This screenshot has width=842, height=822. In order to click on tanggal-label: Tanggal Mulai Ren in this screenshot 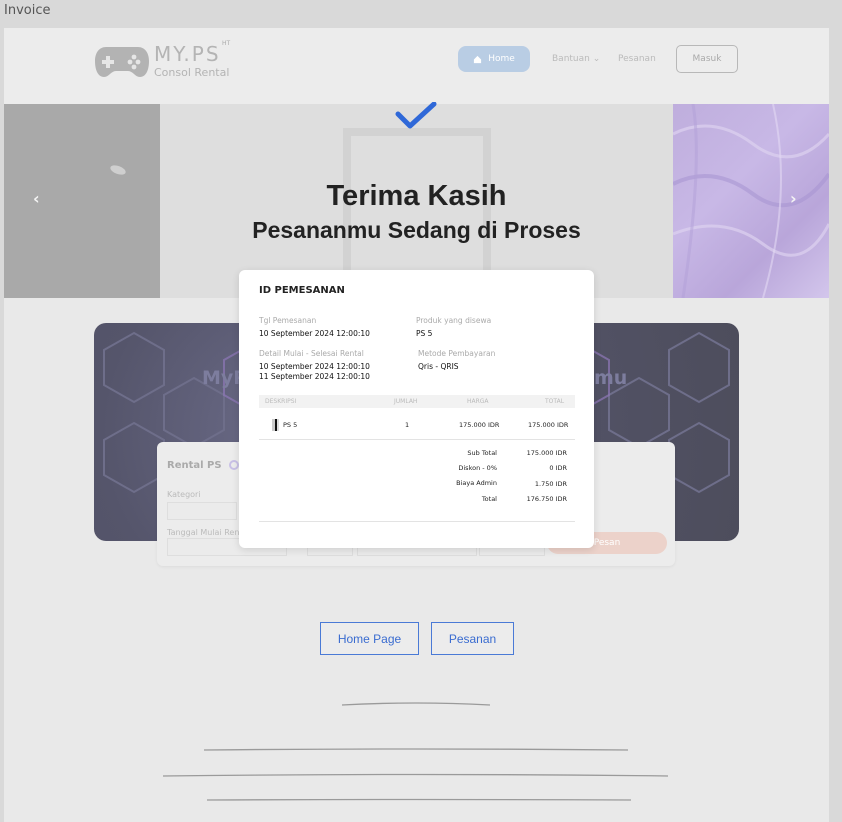, I will do `click(203, 532)`.